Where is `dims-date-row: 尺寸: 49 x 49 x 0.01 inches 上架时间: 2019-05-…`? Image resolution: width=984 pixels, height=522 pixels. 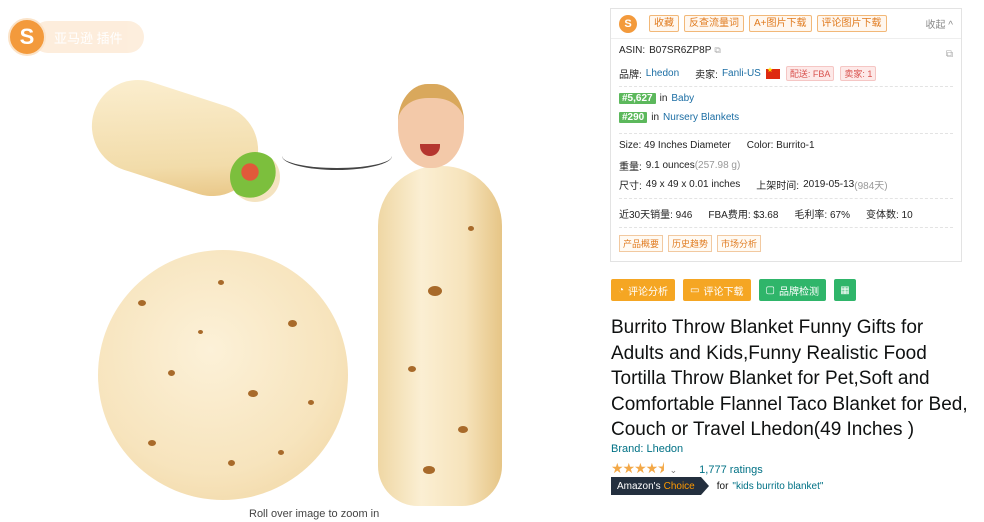 dims-date-row: 尺寸: 49 x 49 x 0.01 inches 上架时间: 2019-05-… is located at coordinates (753, 184).